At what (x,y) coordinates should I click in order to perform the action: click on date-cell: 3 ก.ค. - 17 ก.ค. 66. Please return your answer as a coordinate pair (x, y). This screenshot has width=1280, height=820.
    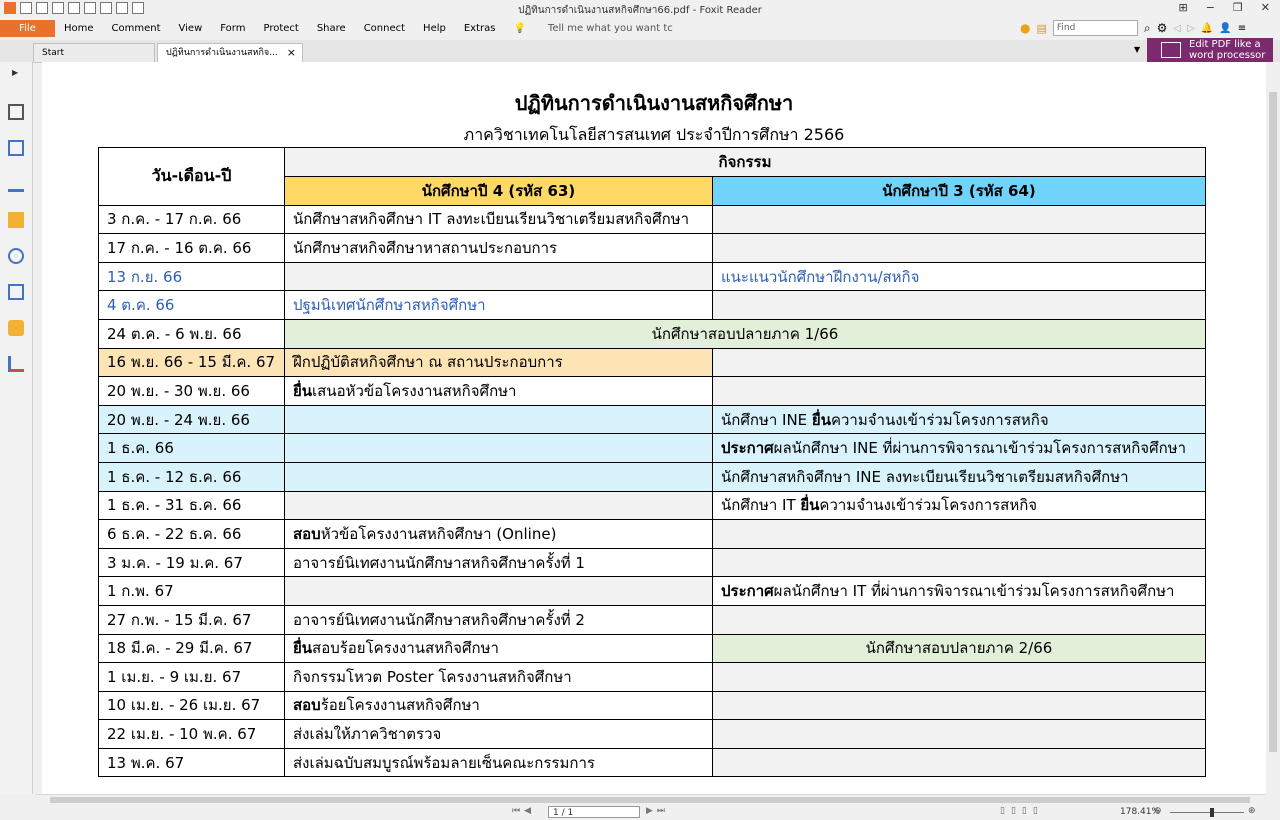
    Looking at the image, I should click on (191, 219).